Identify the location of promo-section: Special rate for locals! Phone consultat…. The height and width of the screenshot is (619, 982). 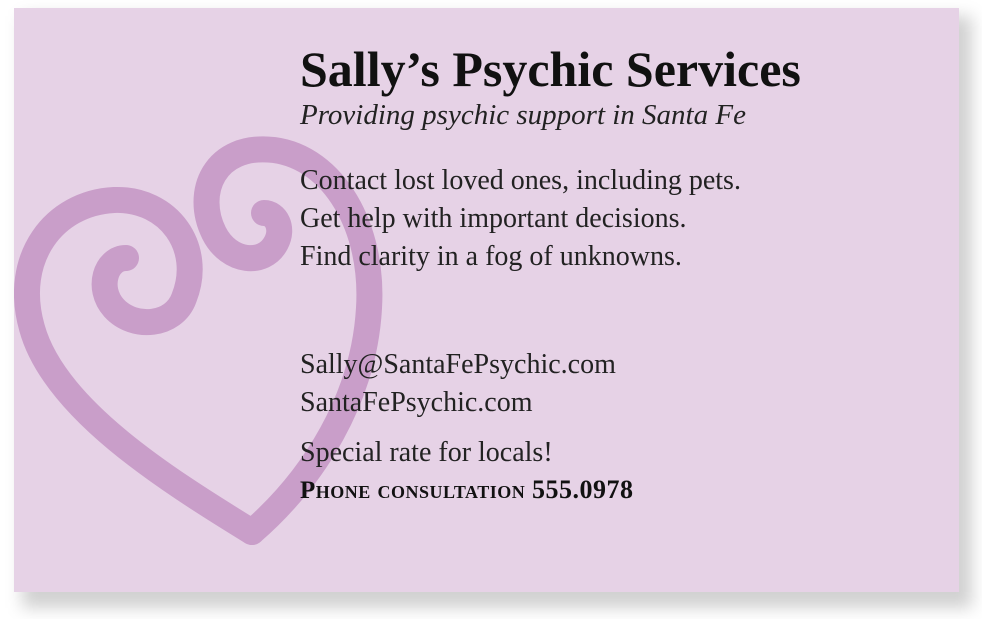
(625, 471).